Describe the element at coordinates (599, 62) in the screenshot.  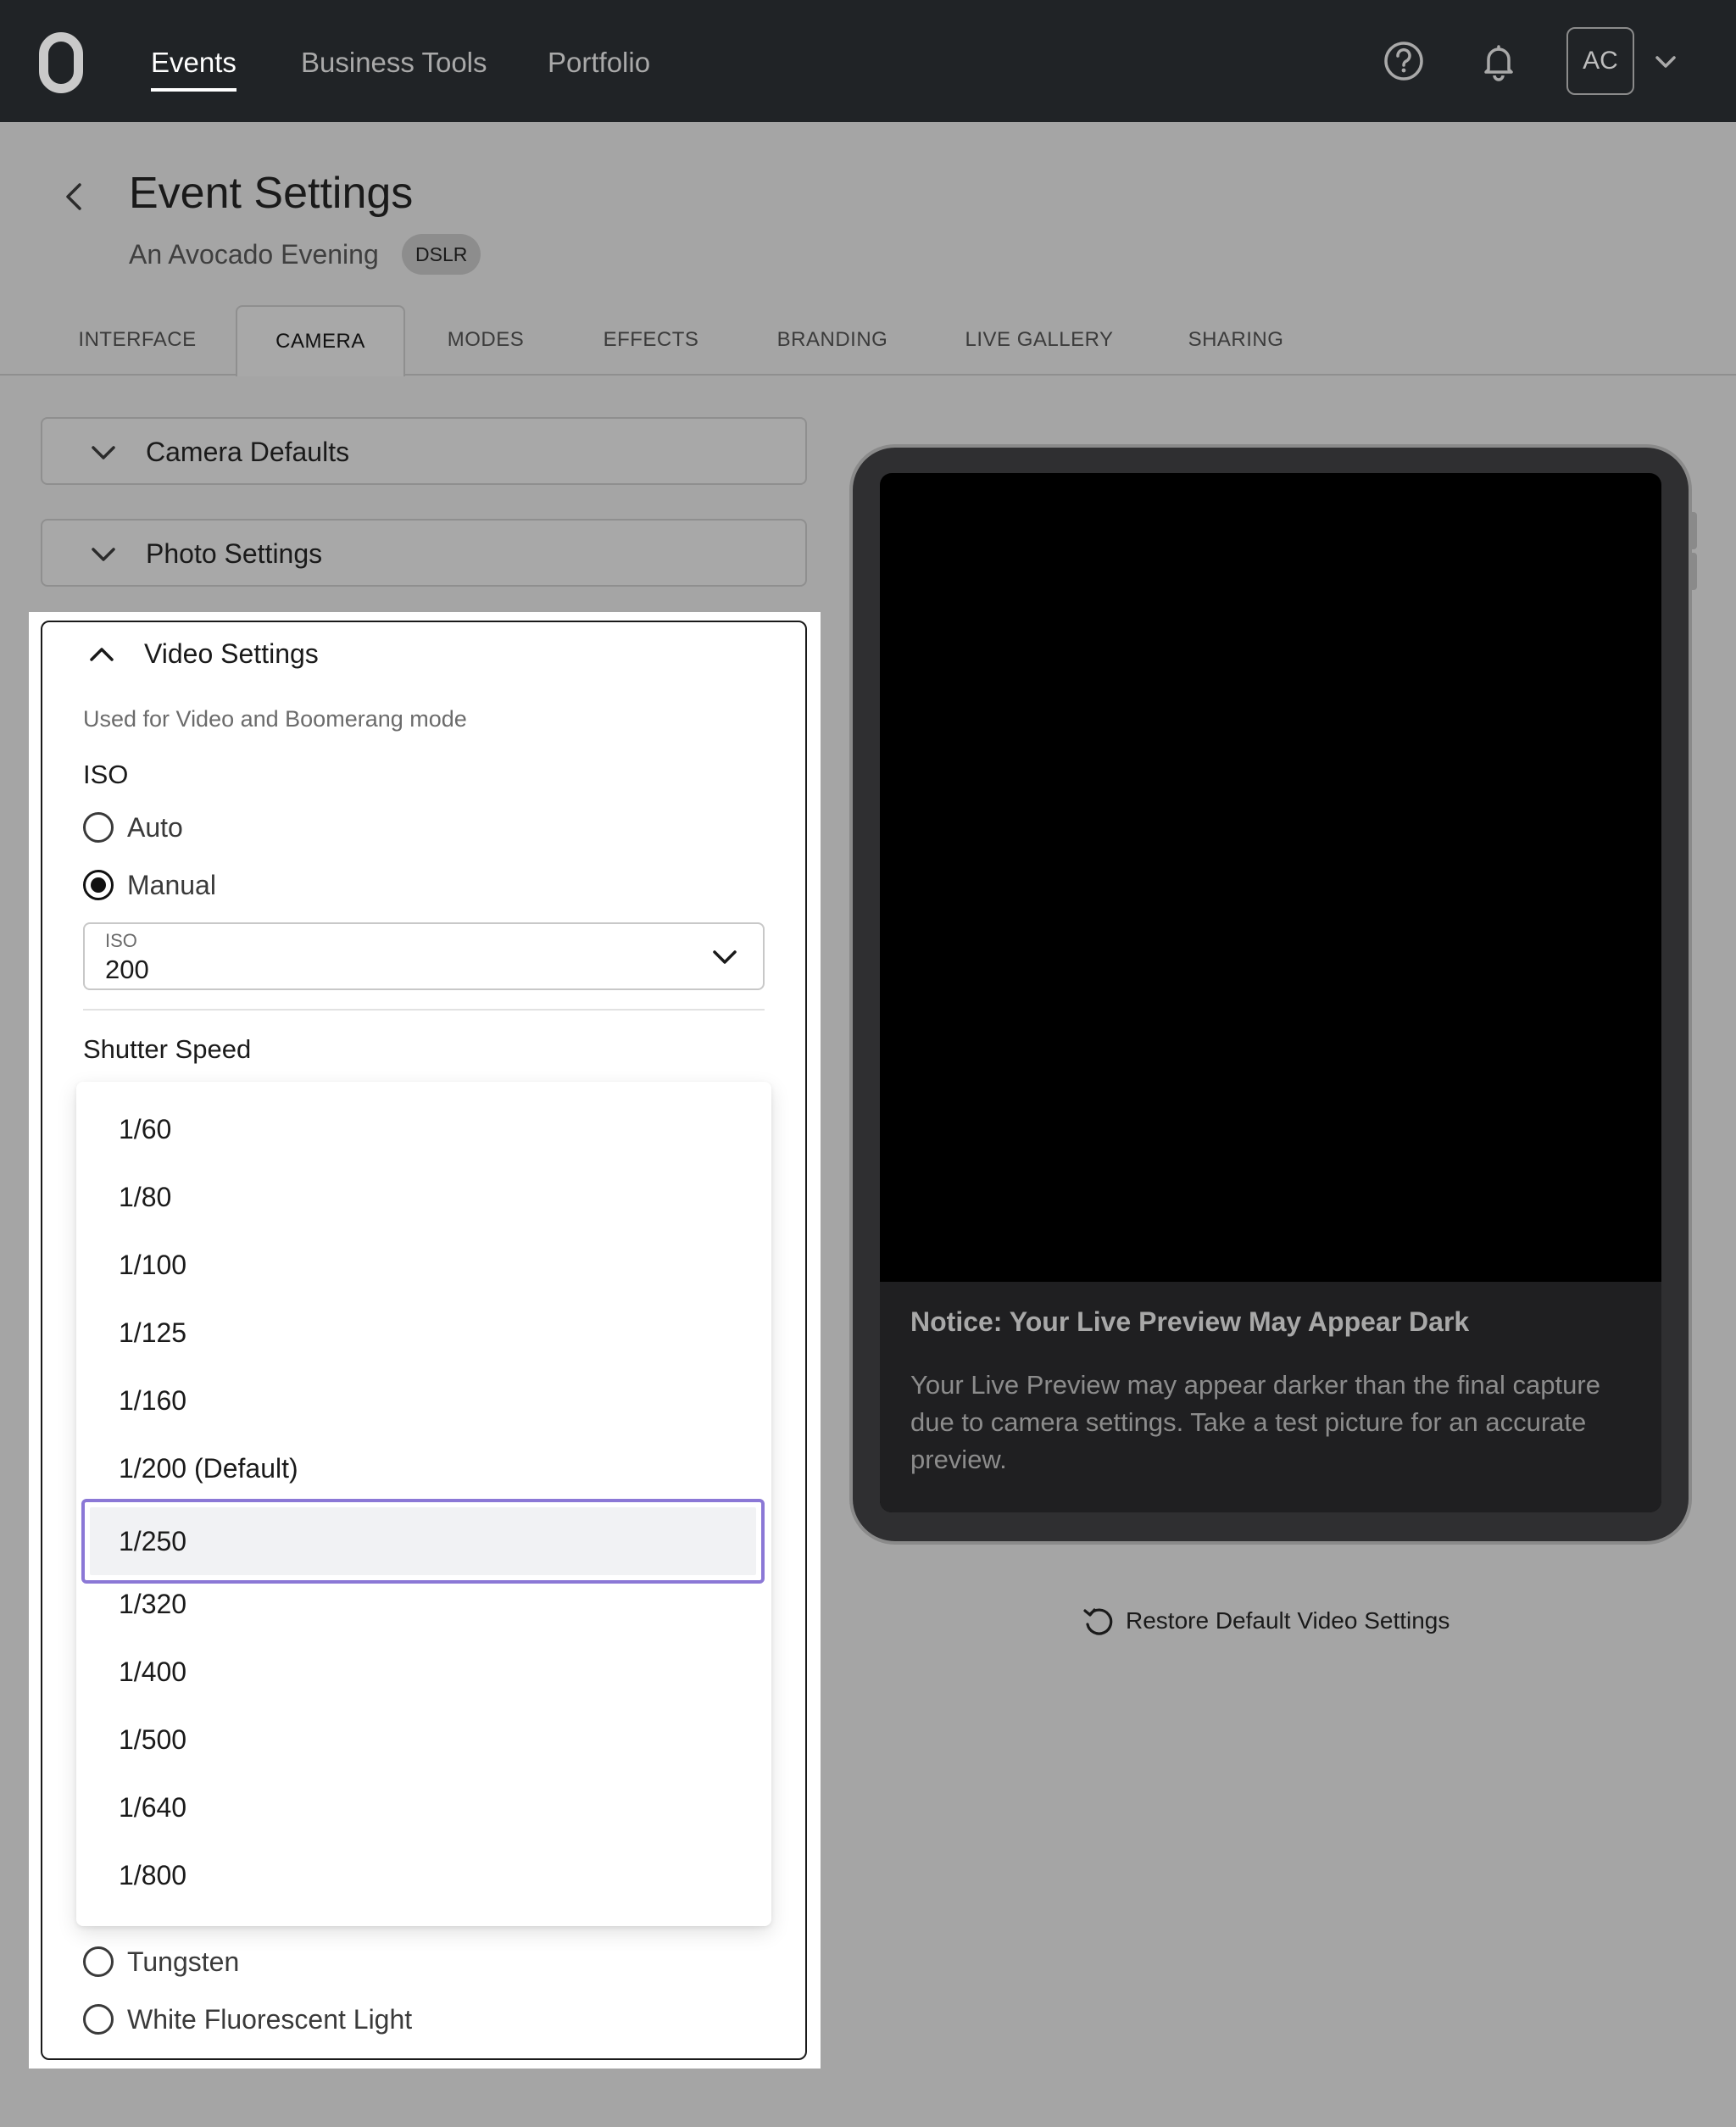
I see `nav-link-portfolio: Portfolio` at that location.